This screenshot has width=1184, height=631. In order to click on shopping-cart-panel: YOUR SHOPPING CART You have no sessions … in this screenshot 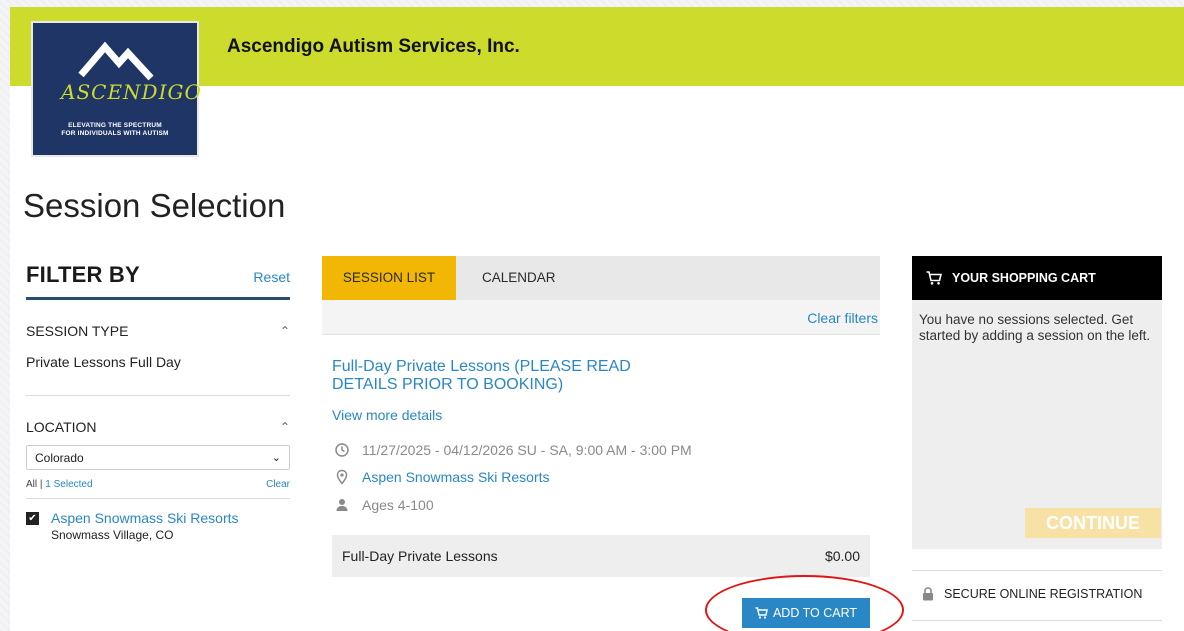, I will do `click(1037, 402)`.